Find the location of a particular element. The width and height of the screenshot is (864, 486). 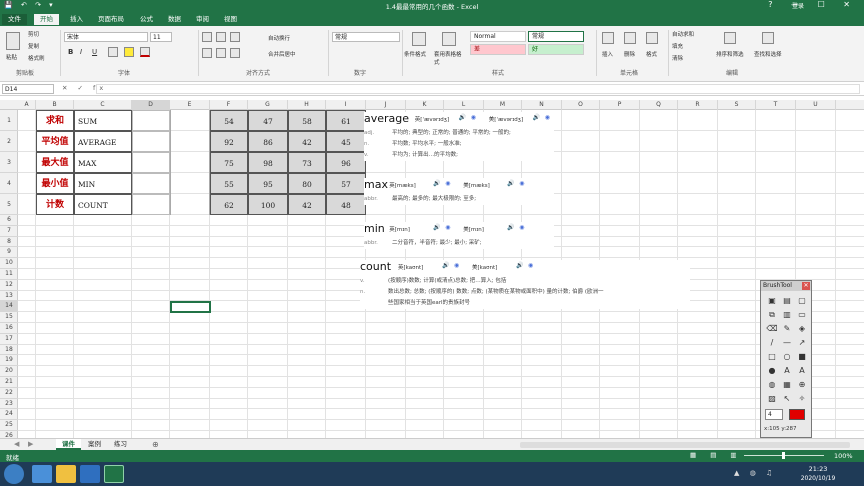

style-normal: Normal is located at coordinates (498, 36).